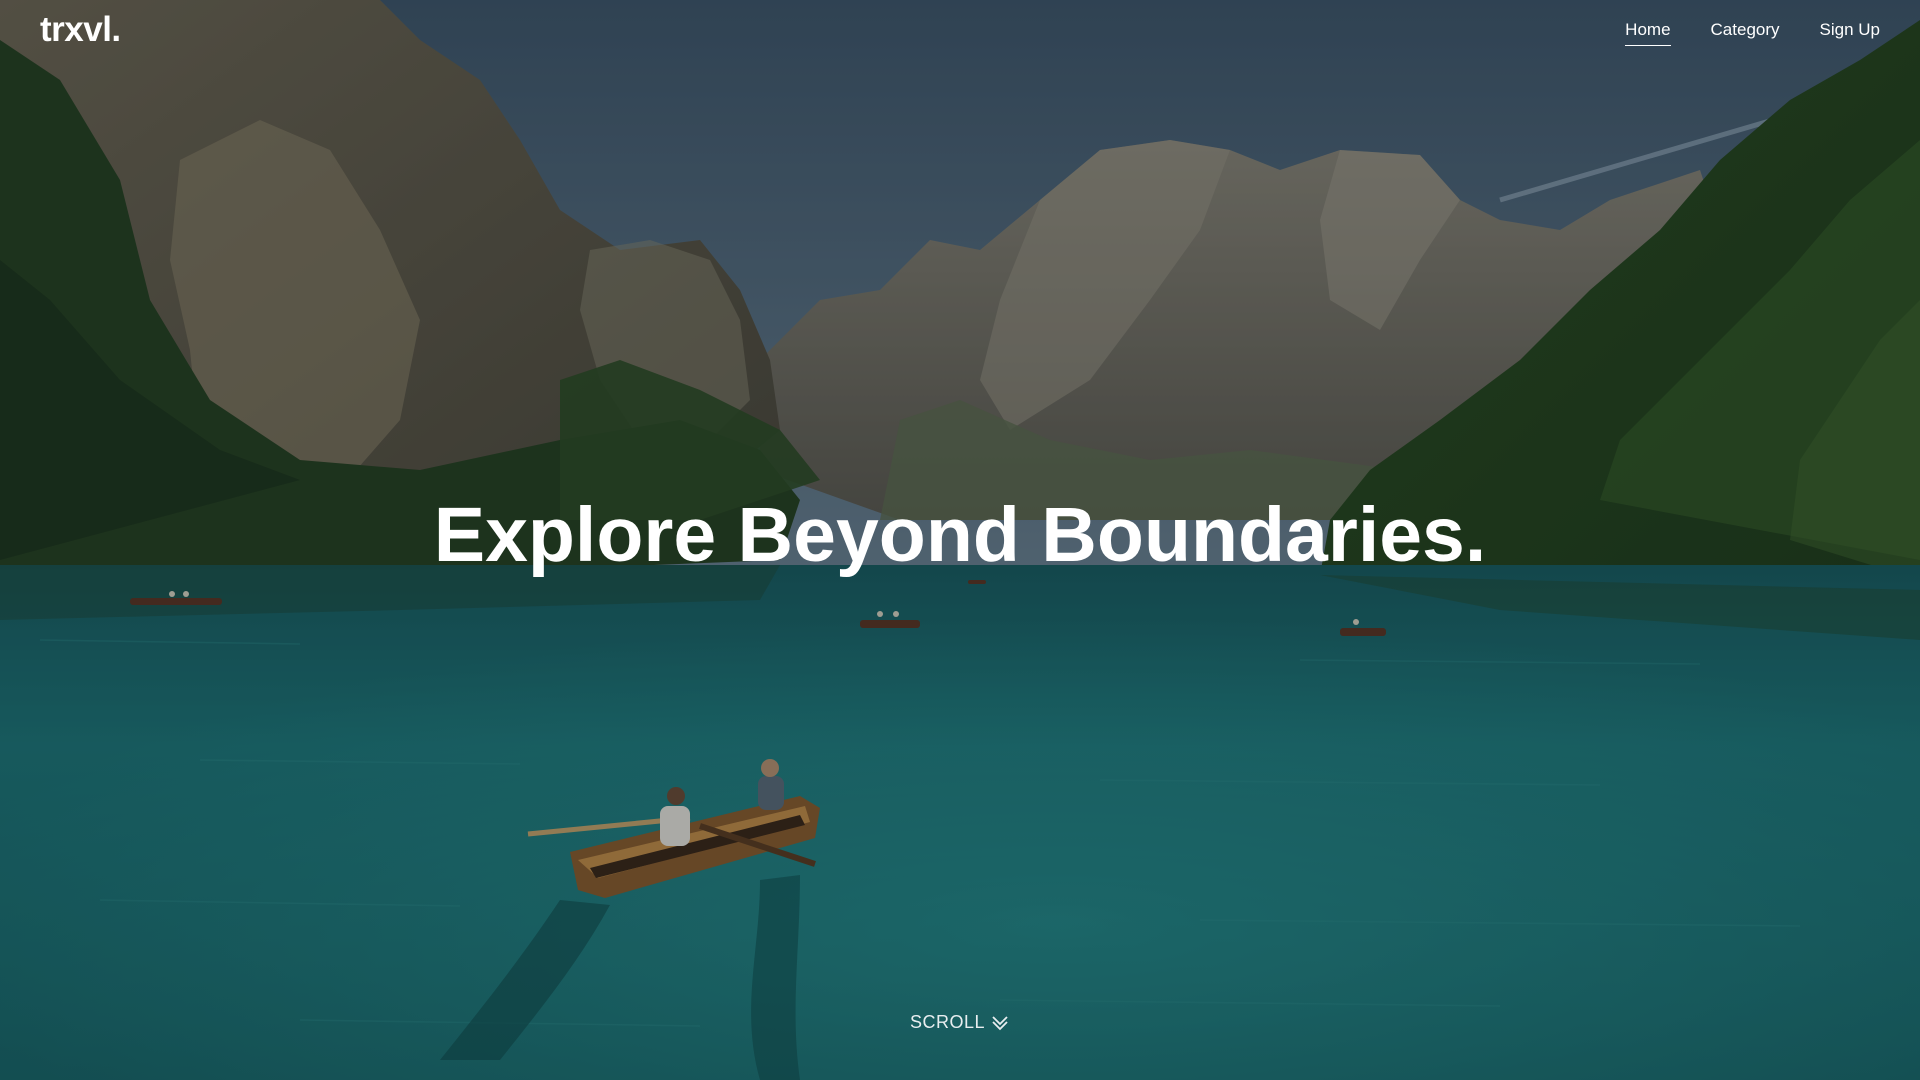 This screenshot has height=1080, width=1920. I want to click on scroll-label: SCROLL, so click(948, 1022).